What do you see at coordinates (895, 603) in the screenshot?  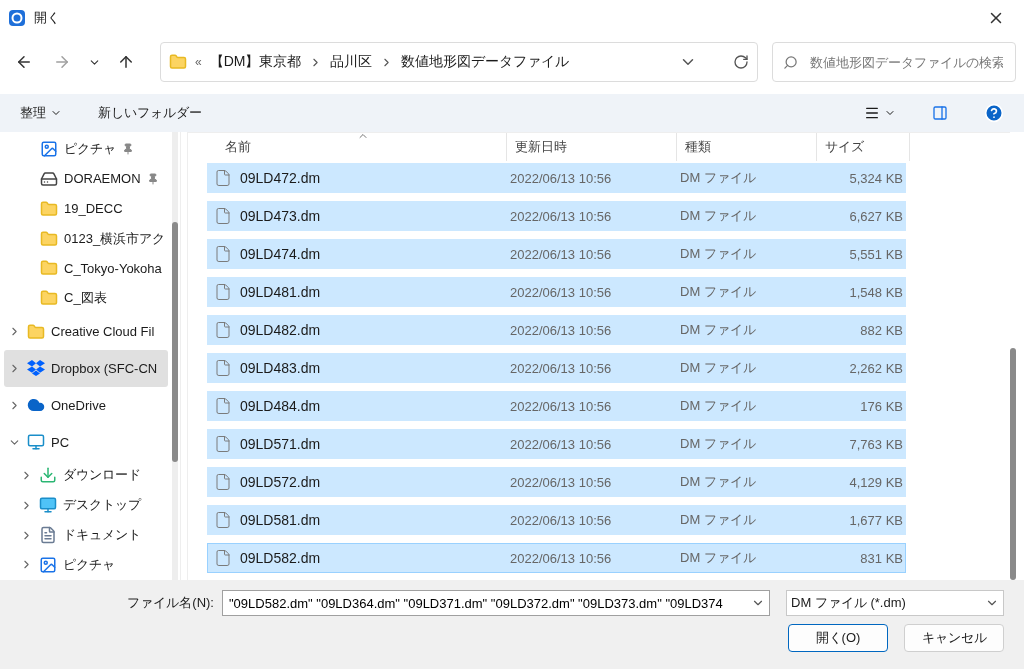 I see `file-type-dropdown: DM ファイル (*.dm)` at bounding box center [895, 603].